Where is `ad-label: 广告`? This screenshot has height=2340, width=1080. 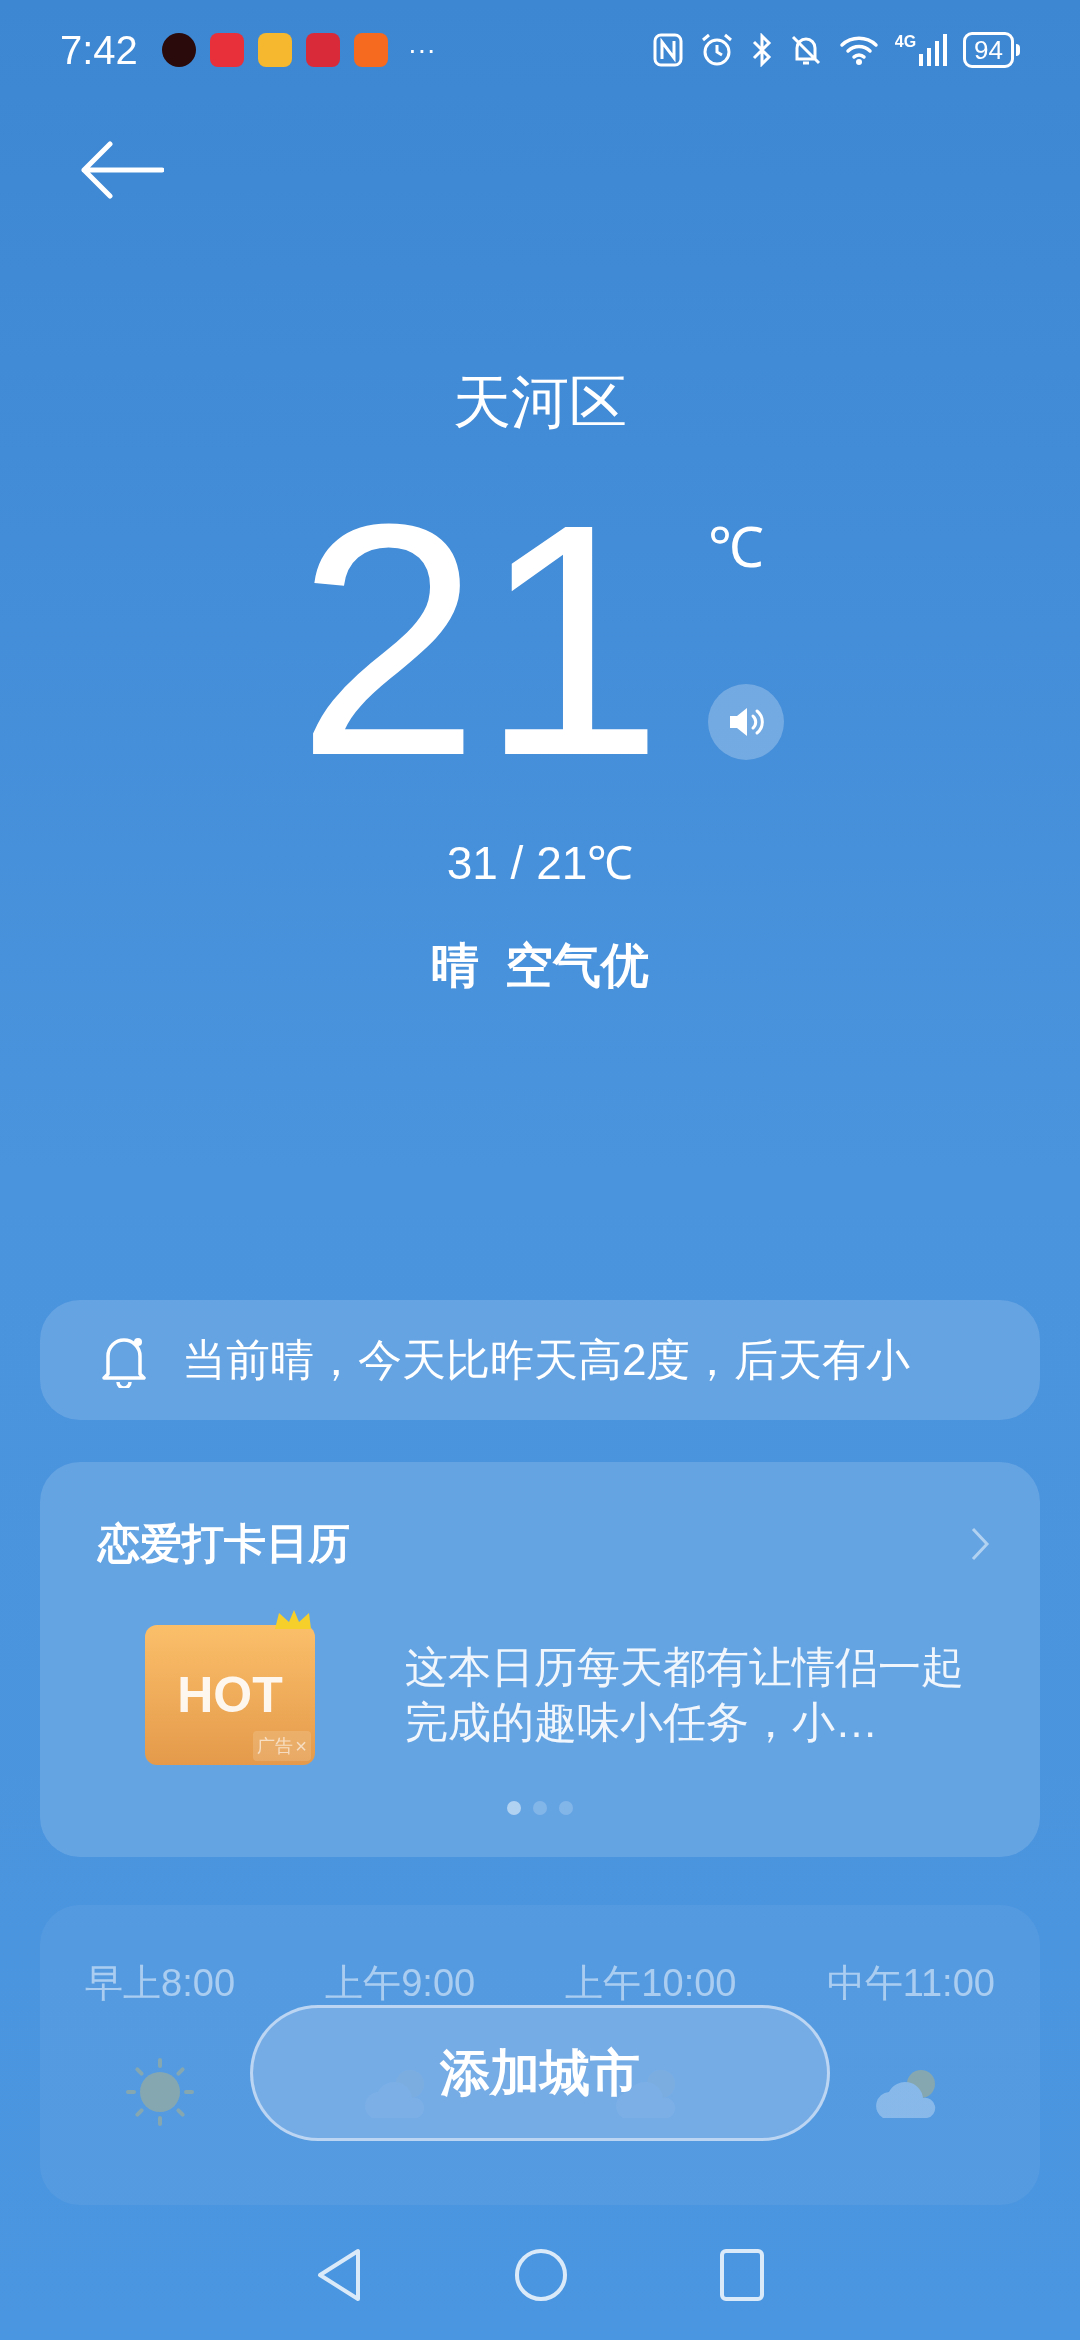
ad-label: 广告 is located at coordinates (275, 1746).